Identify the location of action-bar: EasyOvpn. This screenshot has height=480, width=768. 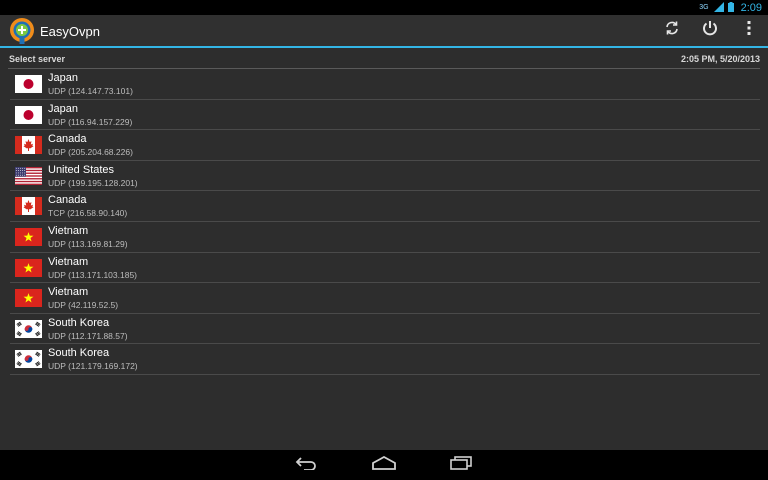
(384, 31).